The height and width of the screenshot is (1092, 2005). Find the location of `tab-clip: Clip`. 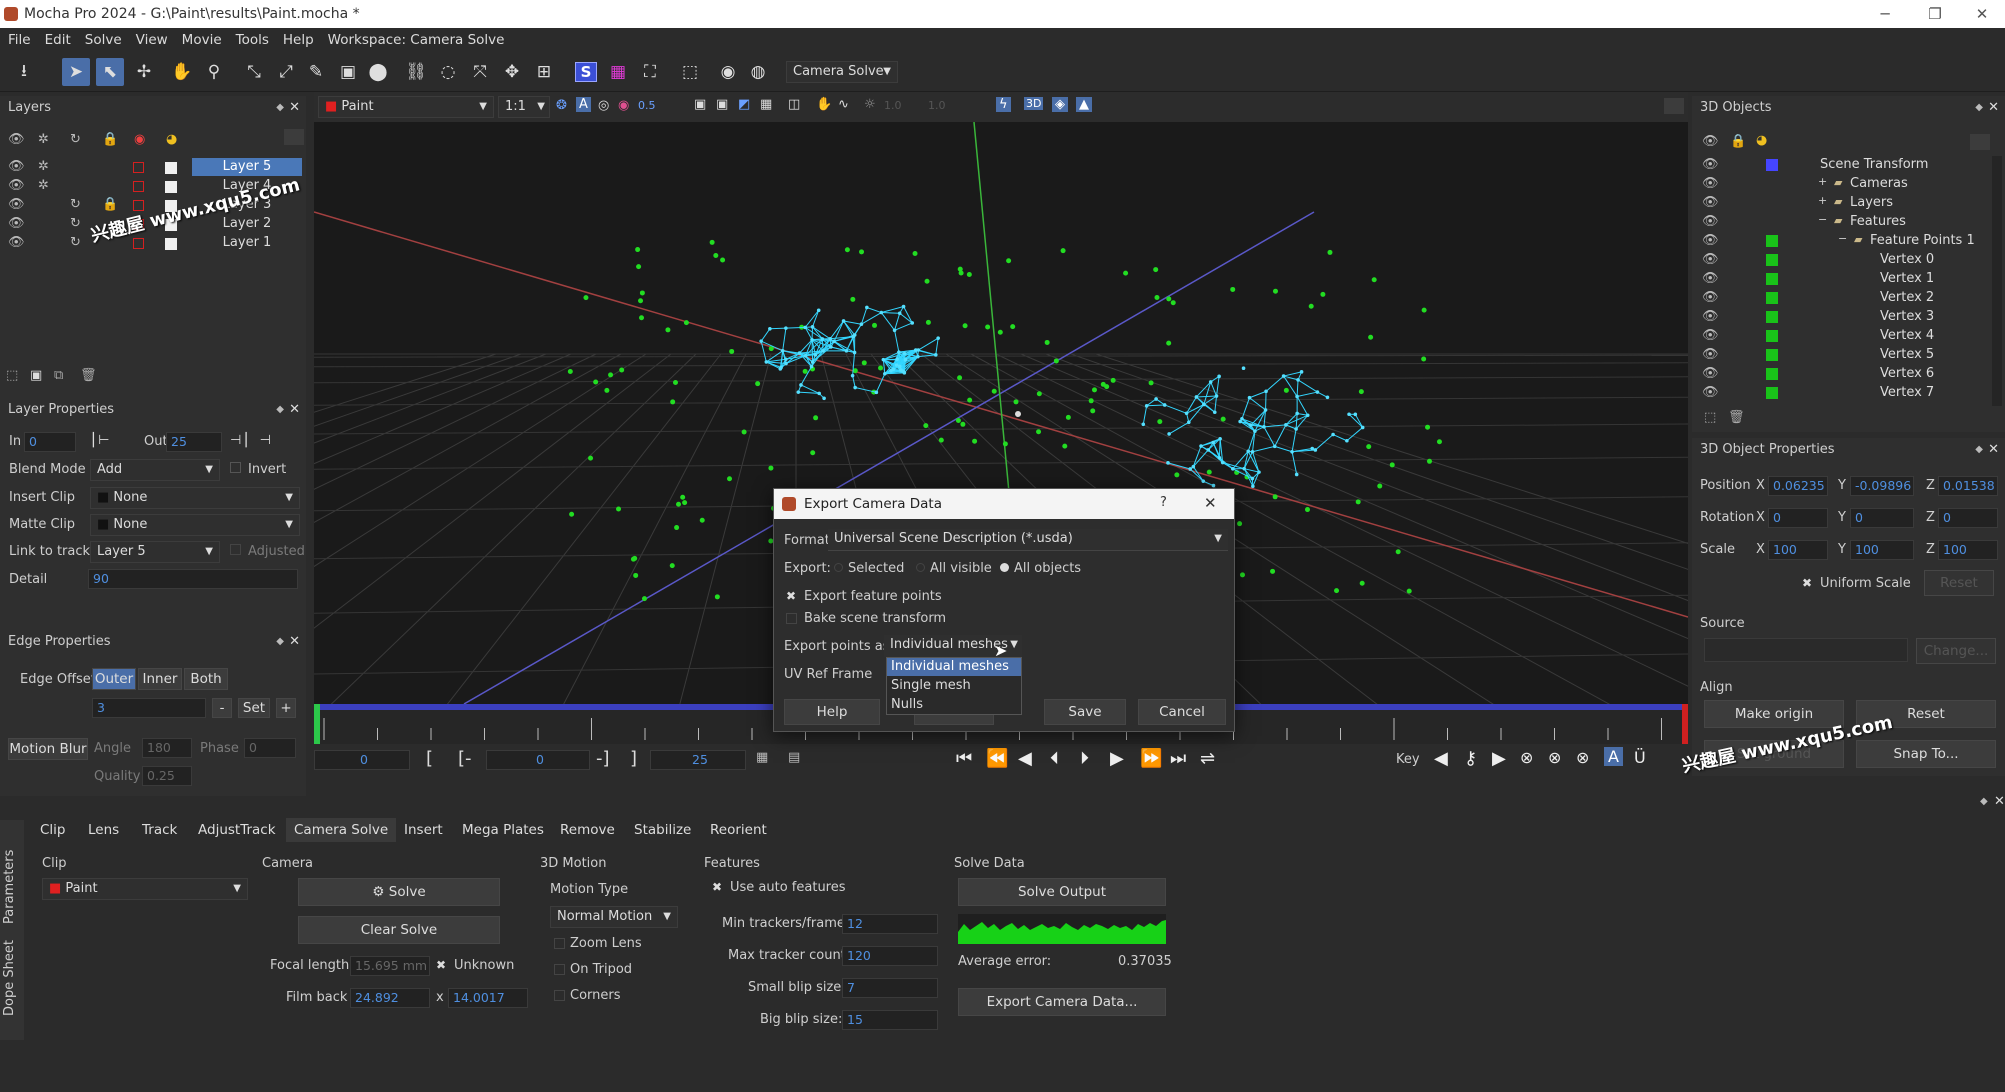

tab-clip: Clip is located at coordinates (53, 830).